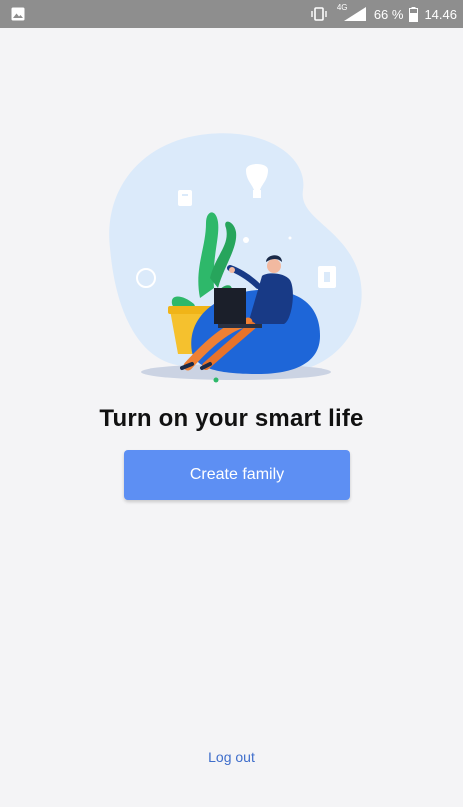 The height and width of the screenshot is (807, 463). I want to click on status-right: 4G 66 % 14.46, so click(383, 14).